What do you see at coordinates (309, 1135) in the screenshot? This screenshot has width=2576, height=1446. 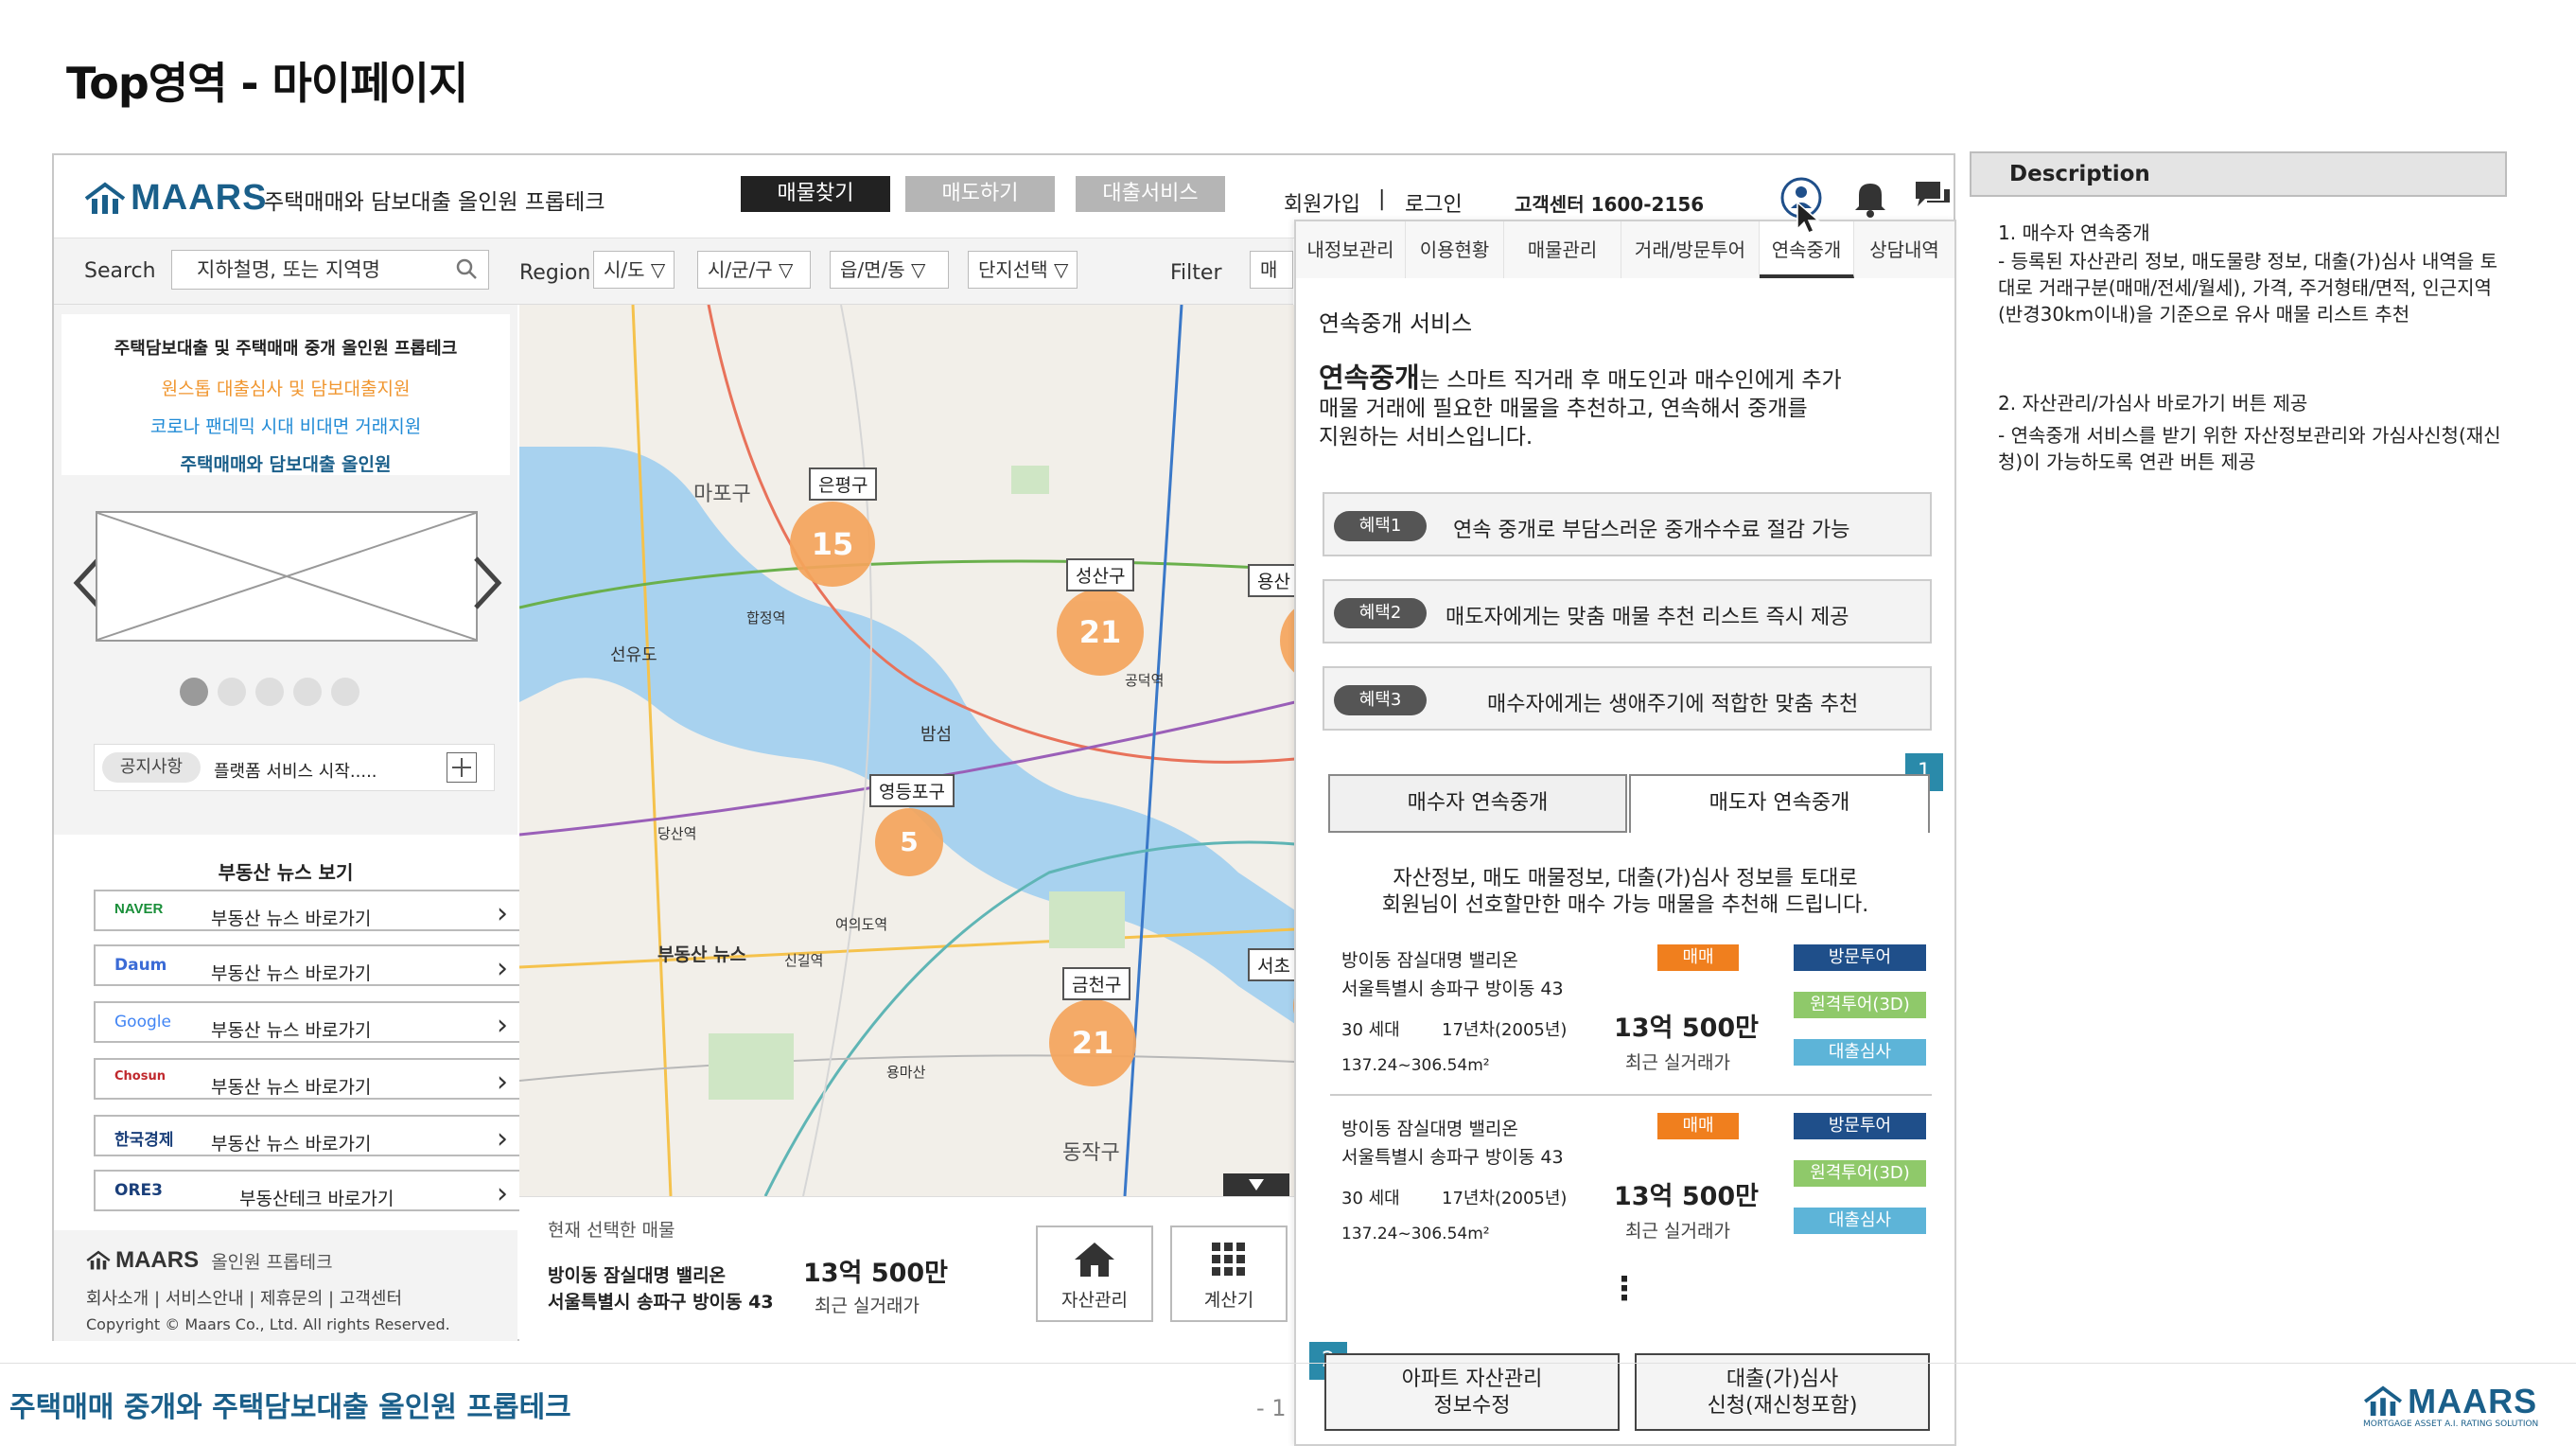 I see `news-link-hankyung: 한국경제 부동산 뉴스 바로가기 ›` at bounding box center [309, 1135].